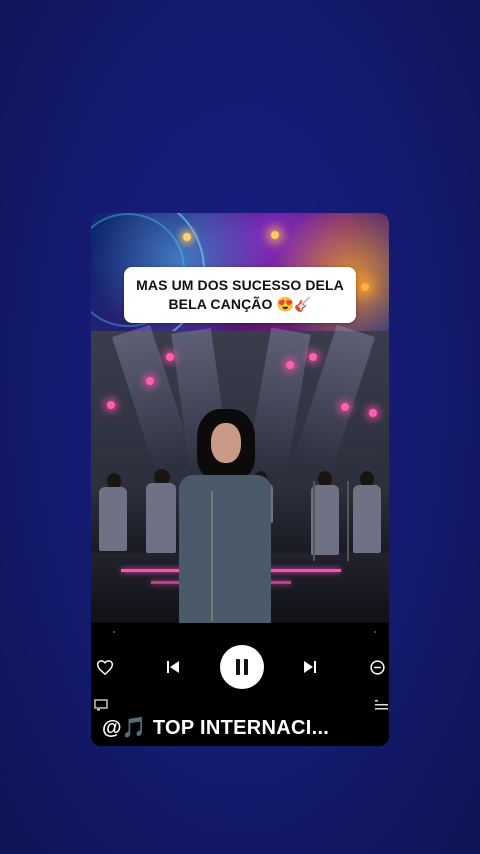  I want to click on skip-next-icon, so click(310, 667).